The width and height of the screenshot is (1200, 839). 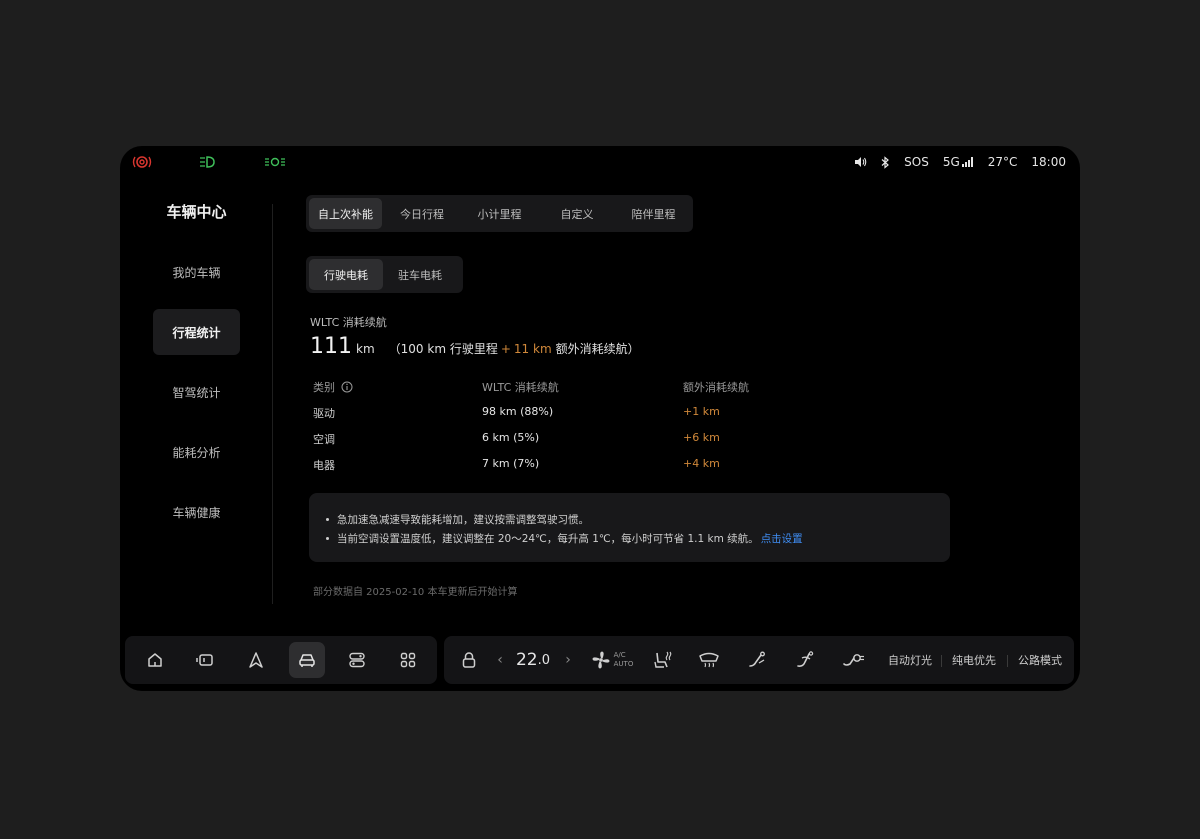 I want to click on subtab-parking-consumption: 驻车电耗, so click(x=420, y=274).